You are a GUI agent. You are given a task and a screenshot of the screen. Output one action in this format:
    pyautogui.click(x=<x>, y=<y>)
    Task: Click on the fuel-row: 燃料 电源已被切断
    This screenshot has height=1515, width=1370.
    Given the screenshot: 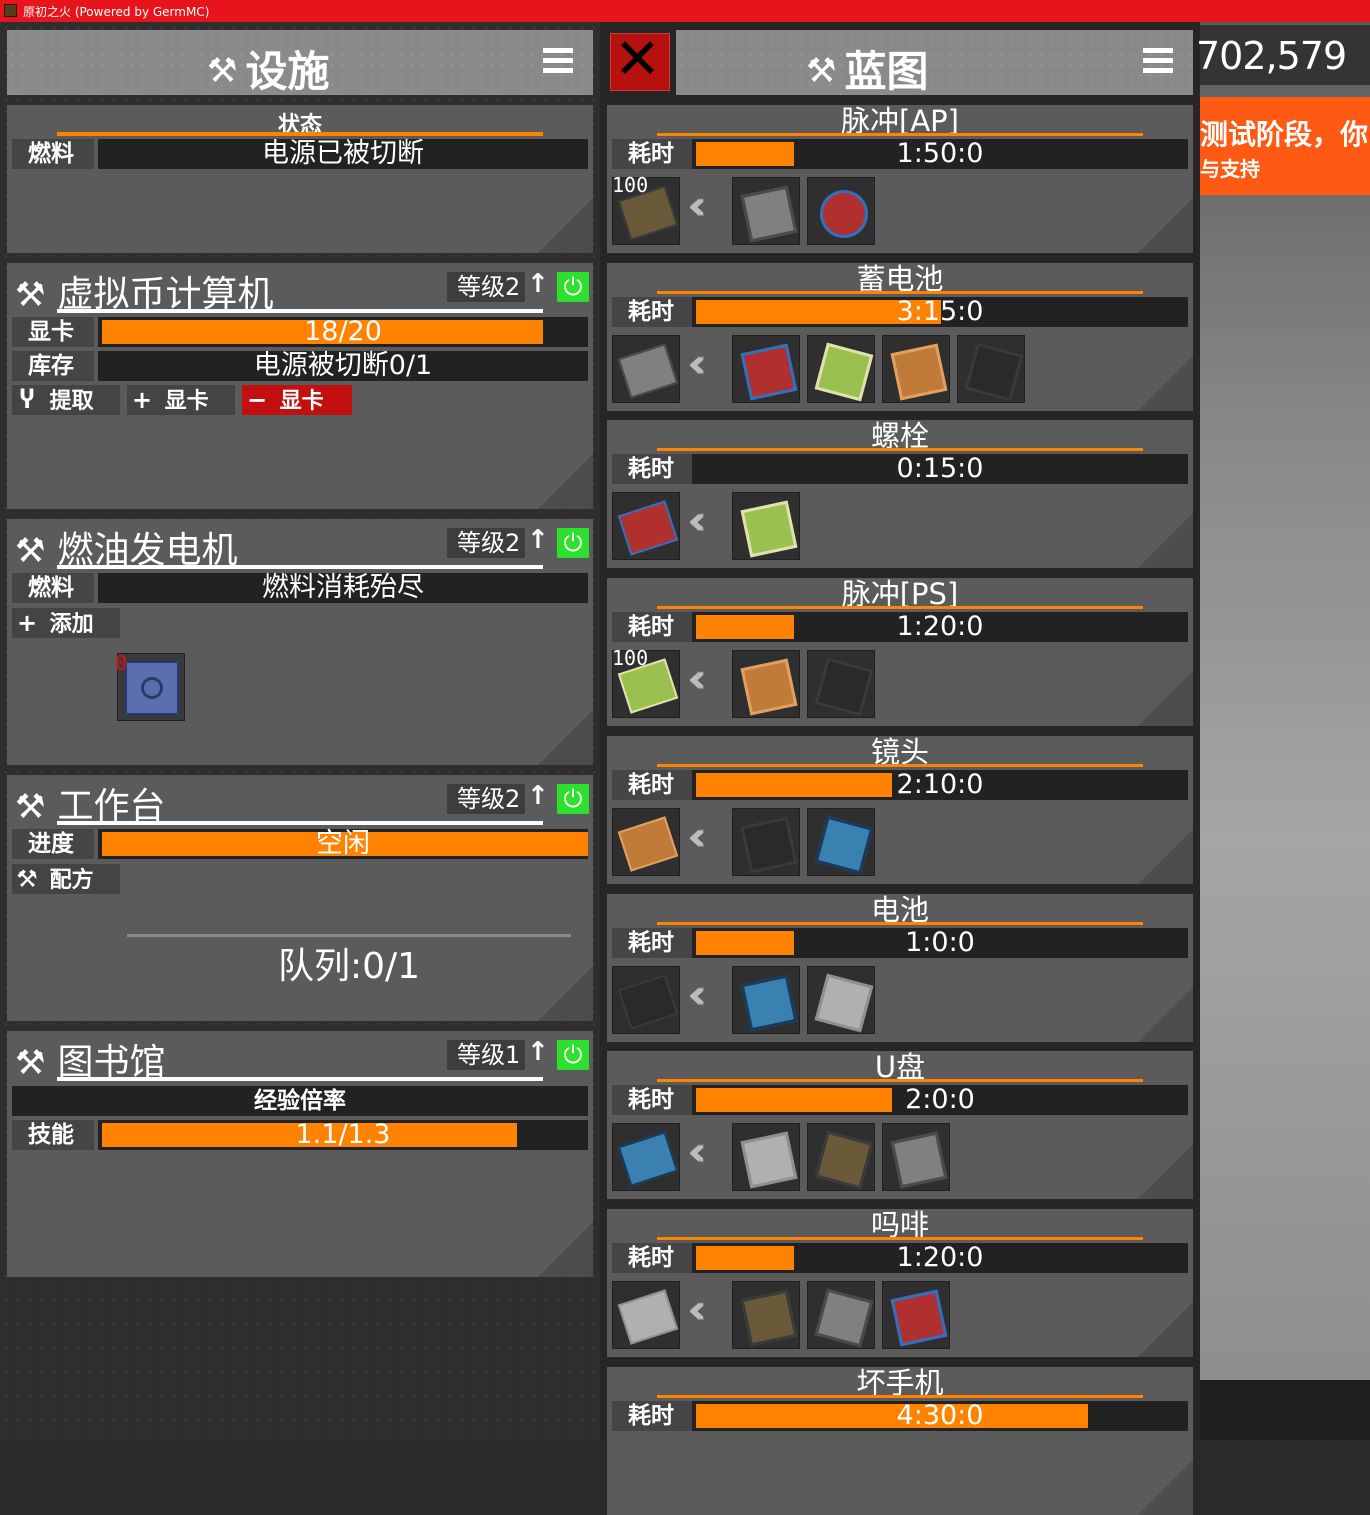 What is the action you would take?
    pyautogui.click(x=300, y=154)
    